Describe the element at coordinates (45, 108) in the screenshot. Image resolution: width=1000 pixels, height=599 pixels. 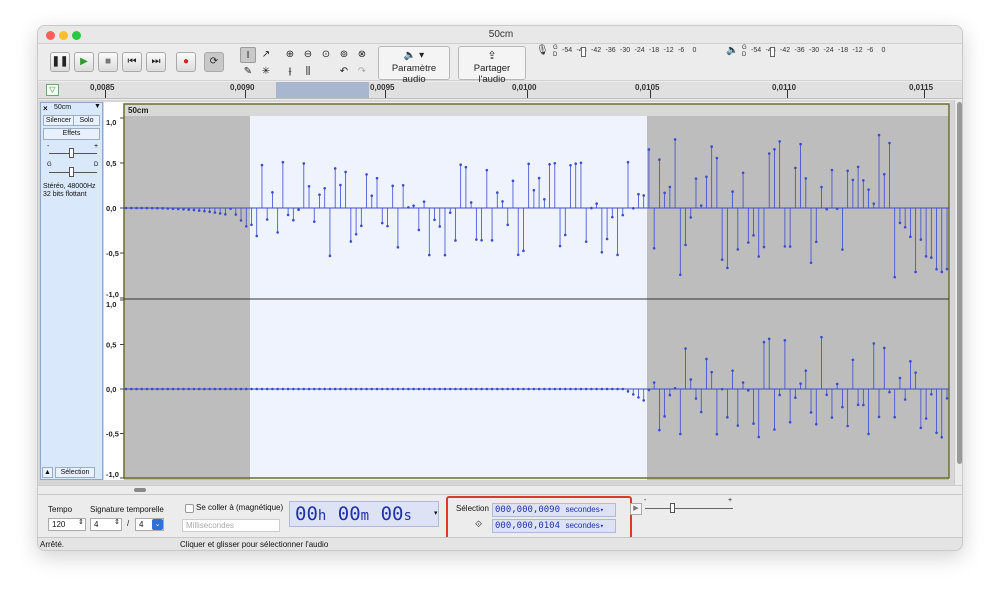
I see `close-track-icon: ×` at that location.